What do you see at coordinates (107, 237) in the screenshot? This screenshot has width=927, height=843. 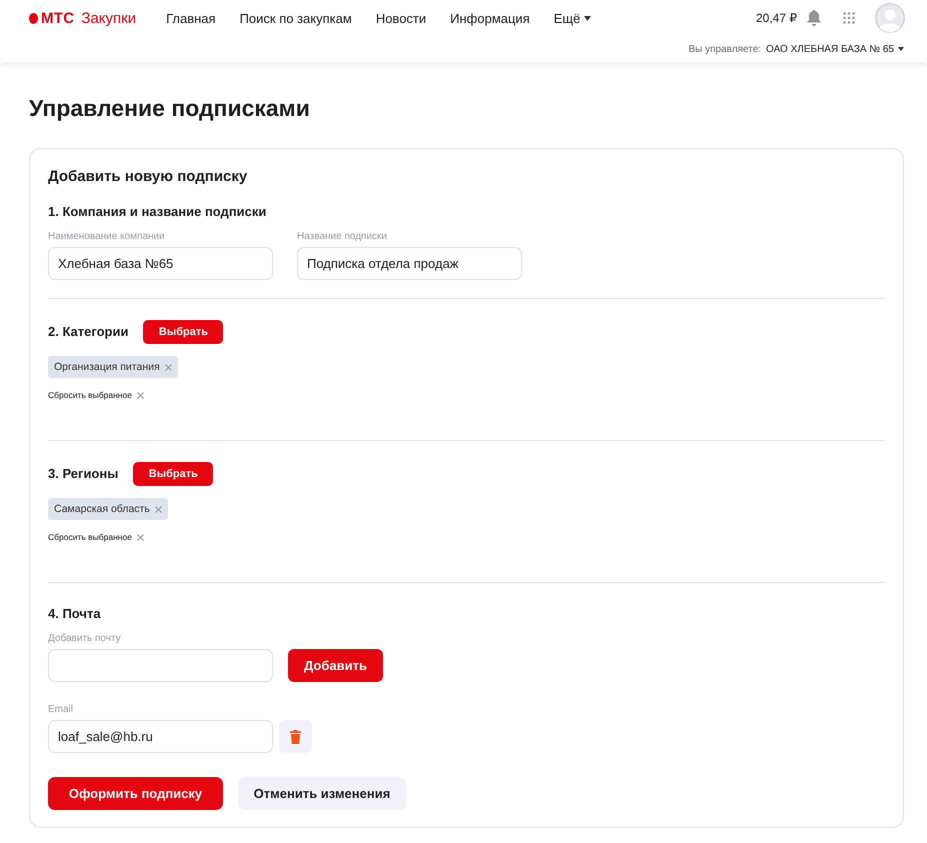 I see `field-label: Наименование компании` at bounding box center [107, 237].